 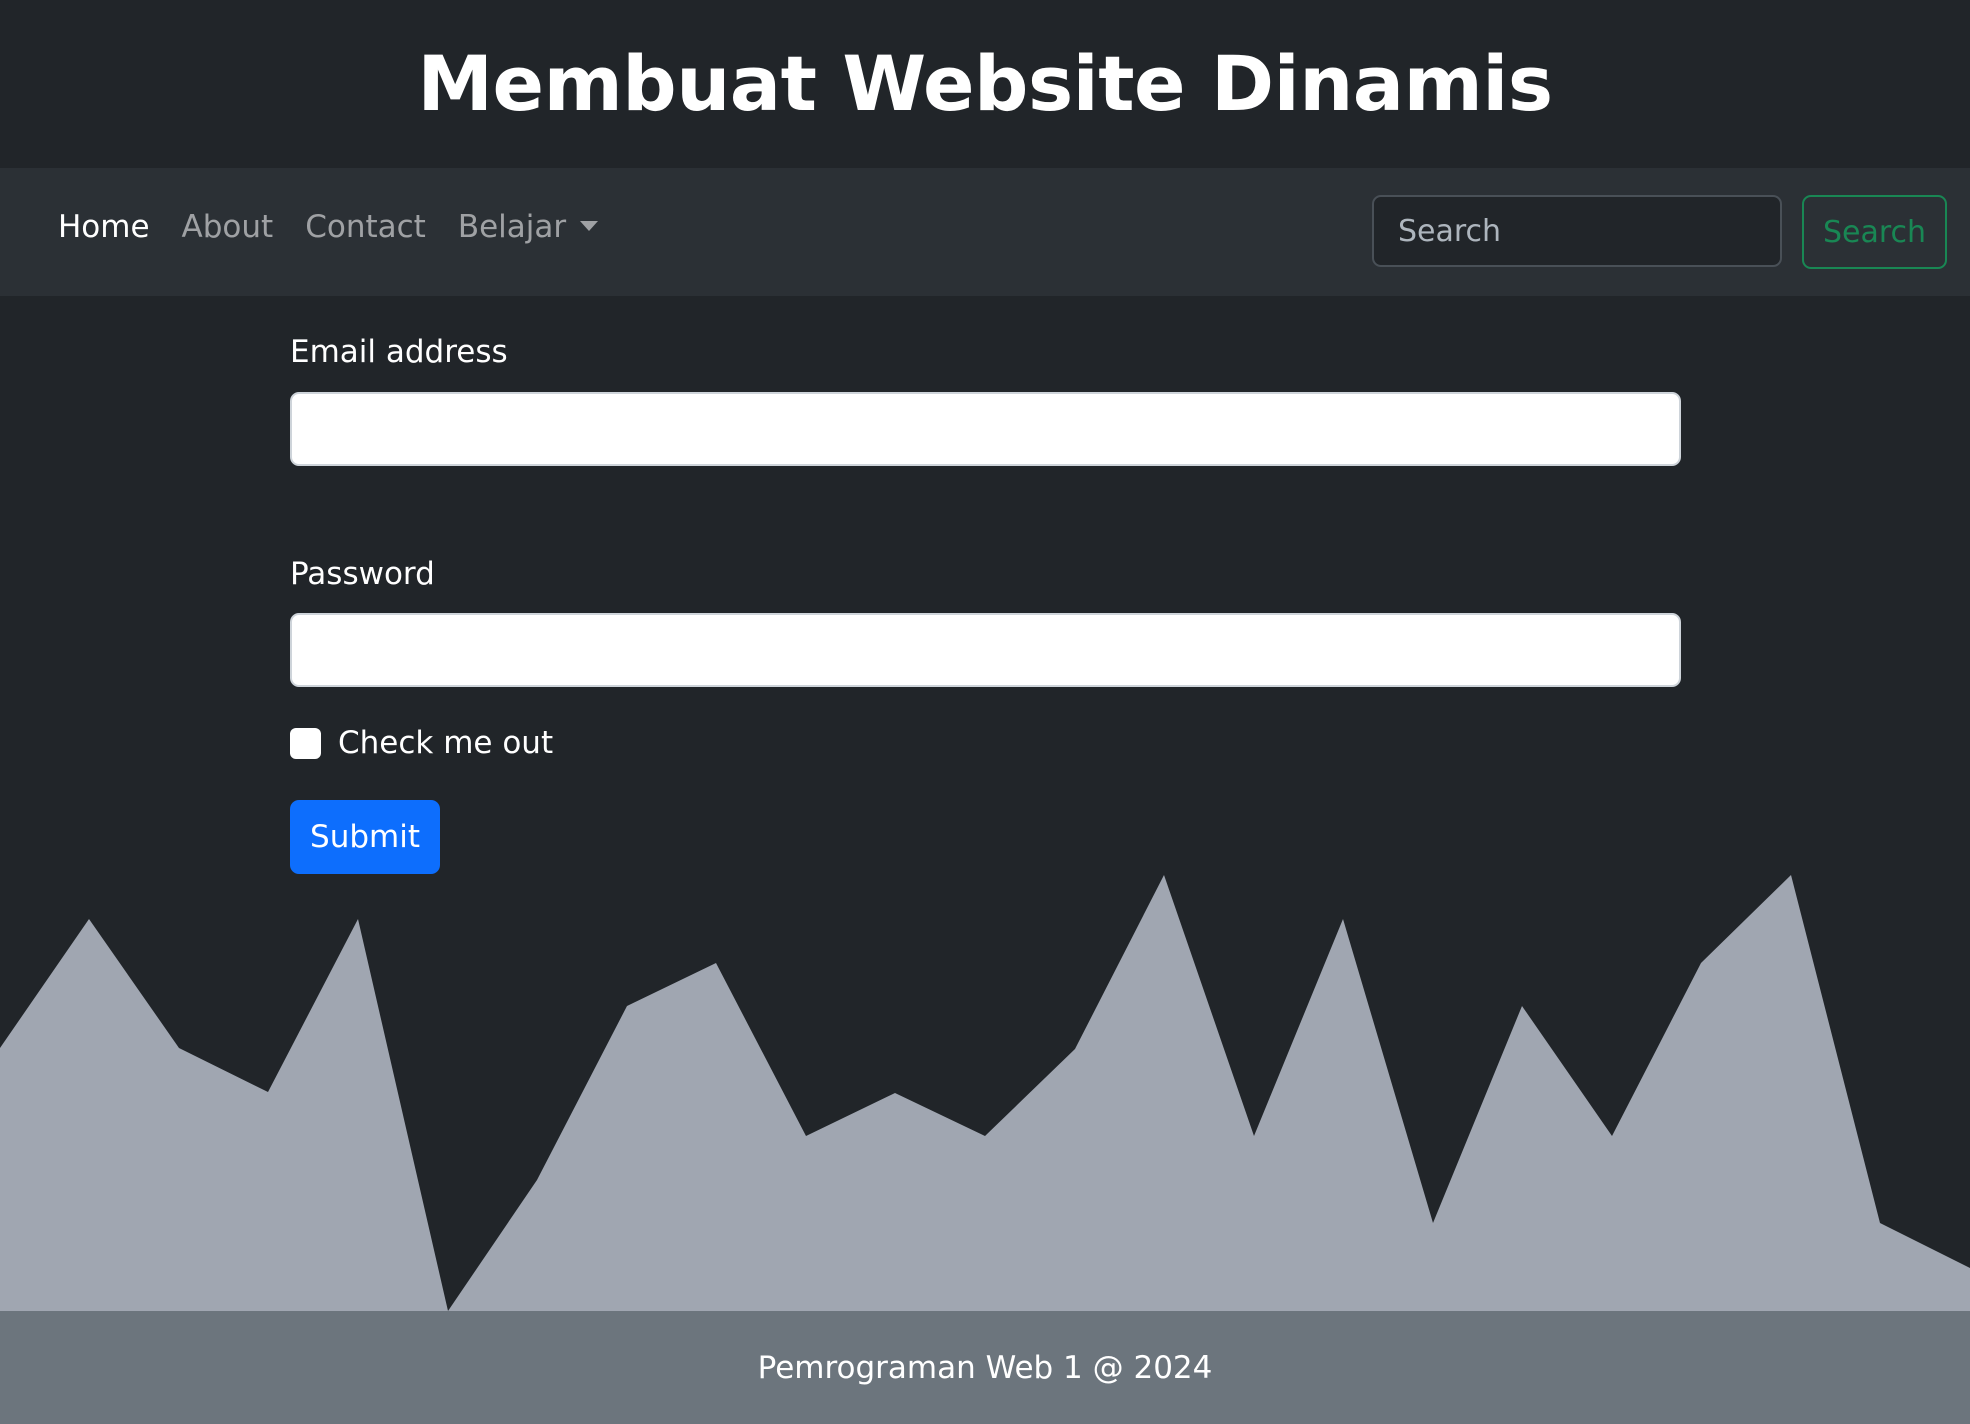 What do you see at coordinates (104, 227) in the screenshot?
I see `nav-link-home: Home` at bounding box center [104, 227].